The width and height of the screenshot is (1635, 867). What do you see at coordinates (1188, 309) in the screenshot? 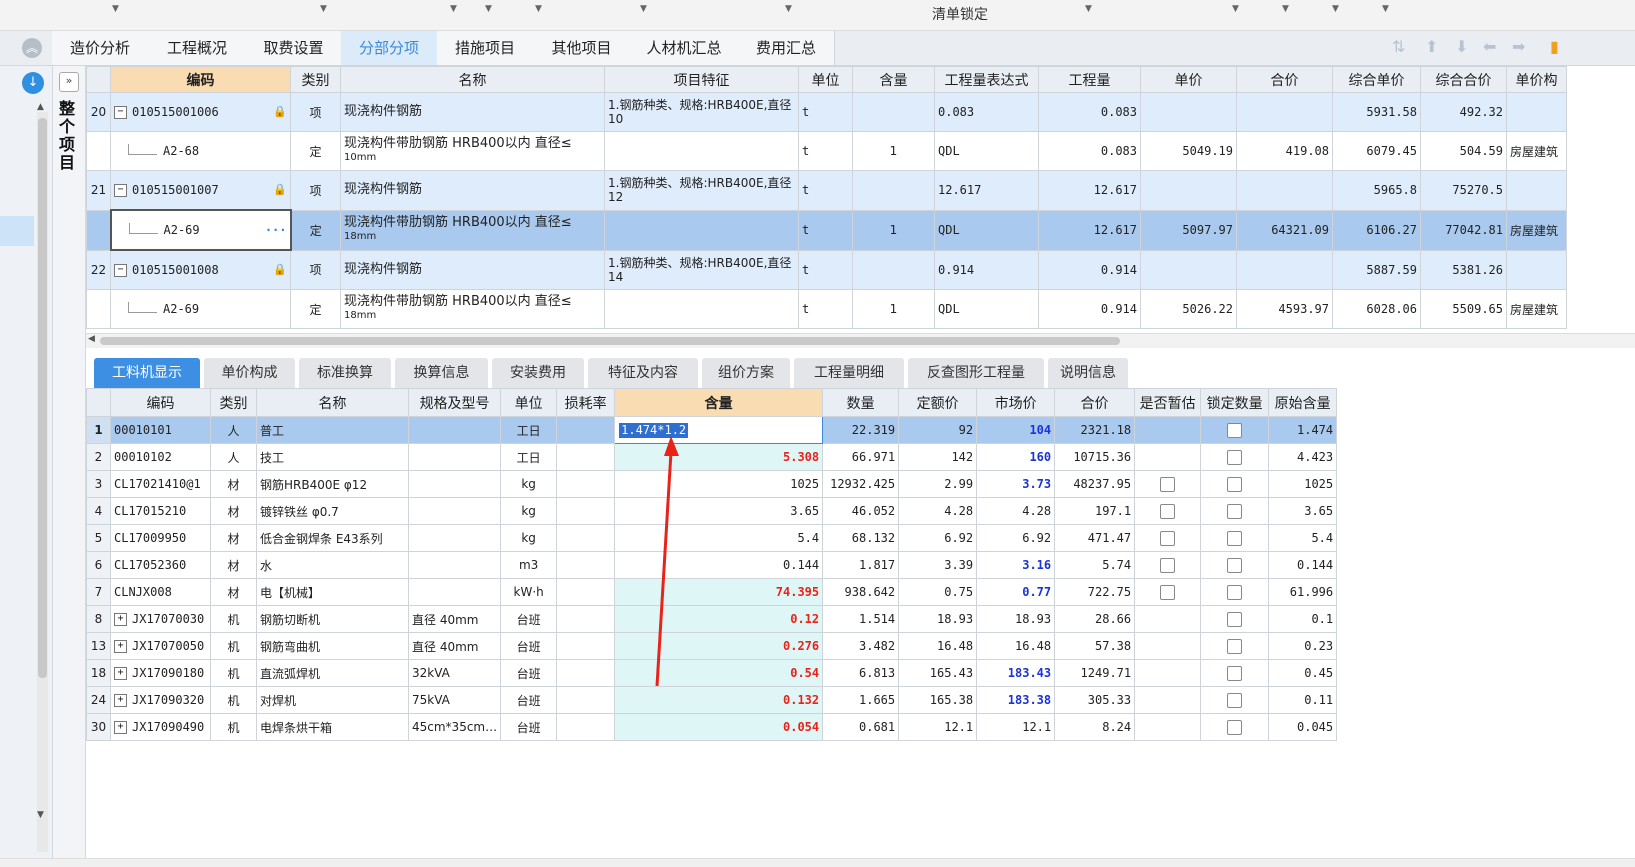
I see `price-cell: 5026.22` at bounding box center [1188, 309].